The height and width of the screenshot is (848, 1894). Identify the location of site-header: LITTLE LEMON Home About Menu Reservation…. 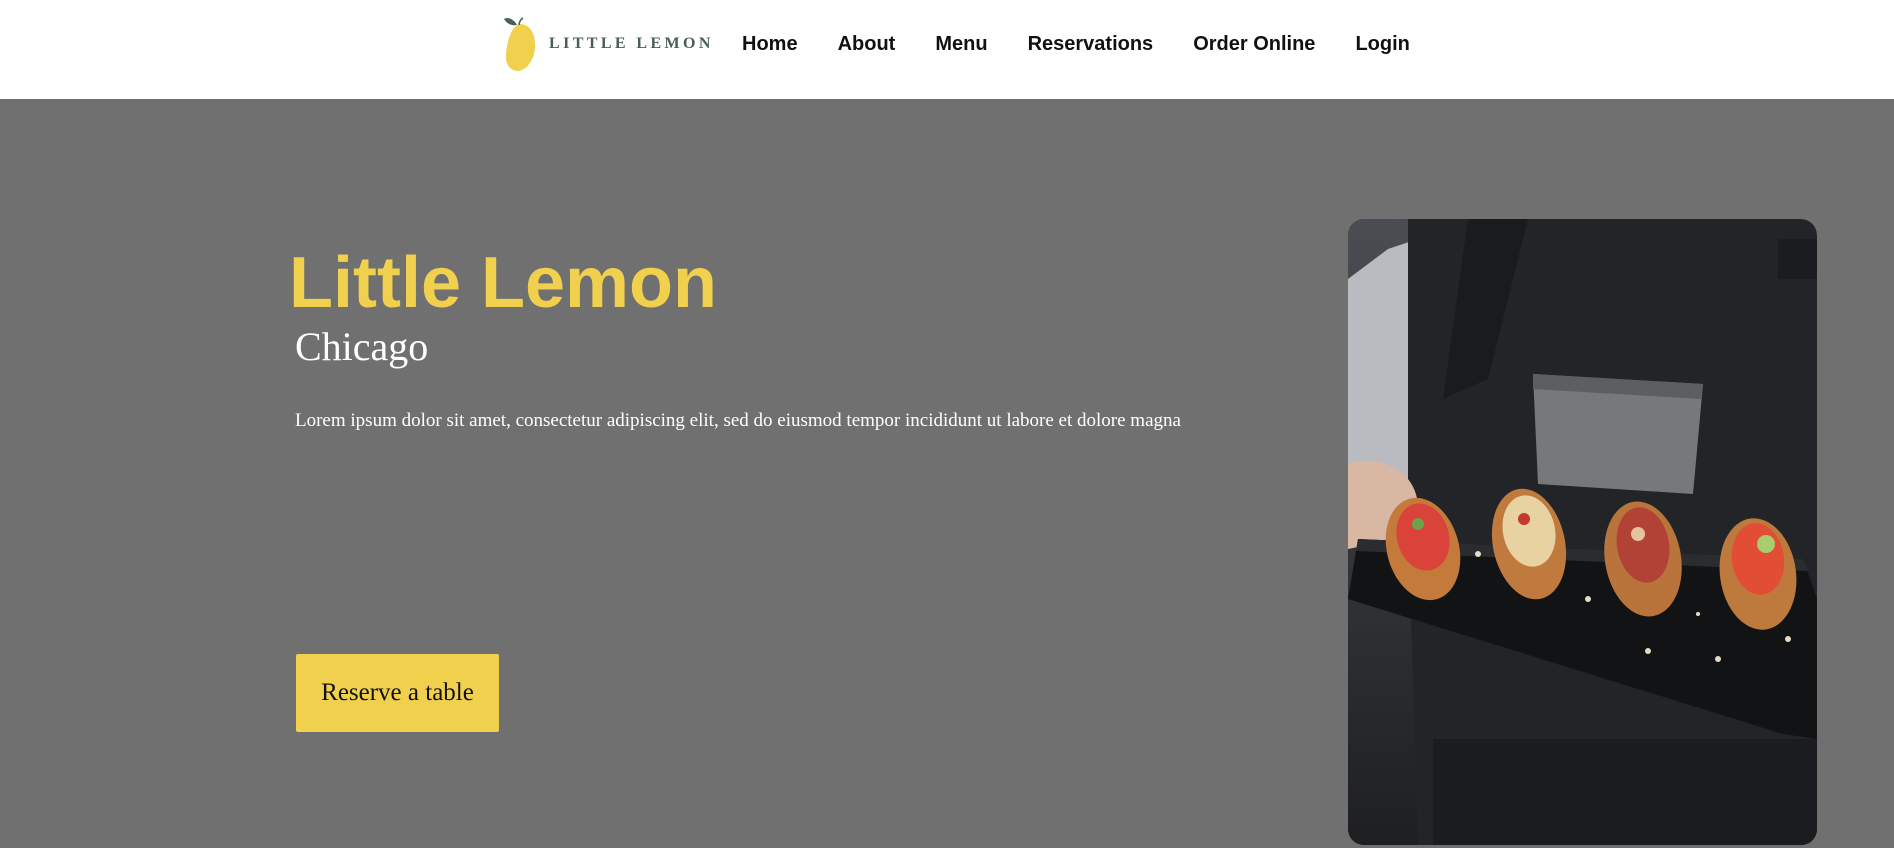
(947, 49).